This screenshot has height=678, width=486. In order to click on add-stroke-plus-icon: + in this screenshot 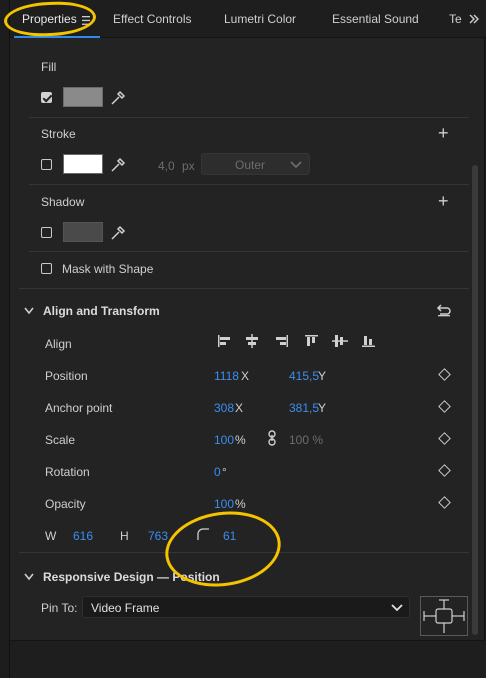, I will do `click(443, 133)`.